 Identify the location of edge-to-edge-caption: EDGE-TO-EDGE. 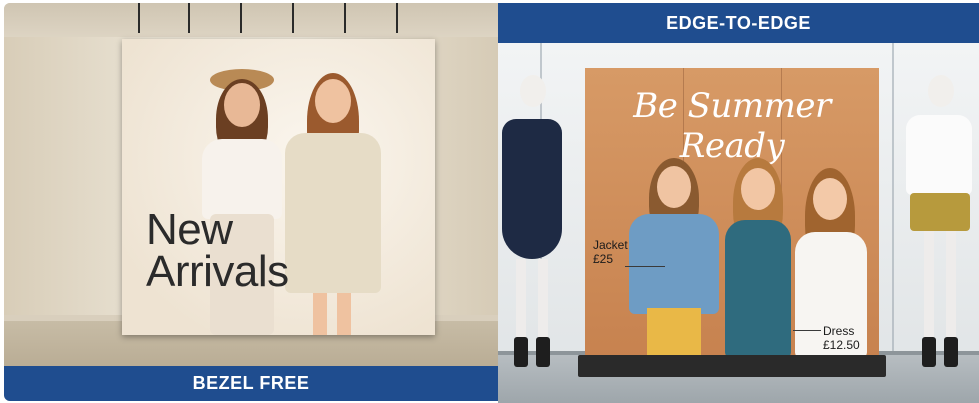
(738, 23).